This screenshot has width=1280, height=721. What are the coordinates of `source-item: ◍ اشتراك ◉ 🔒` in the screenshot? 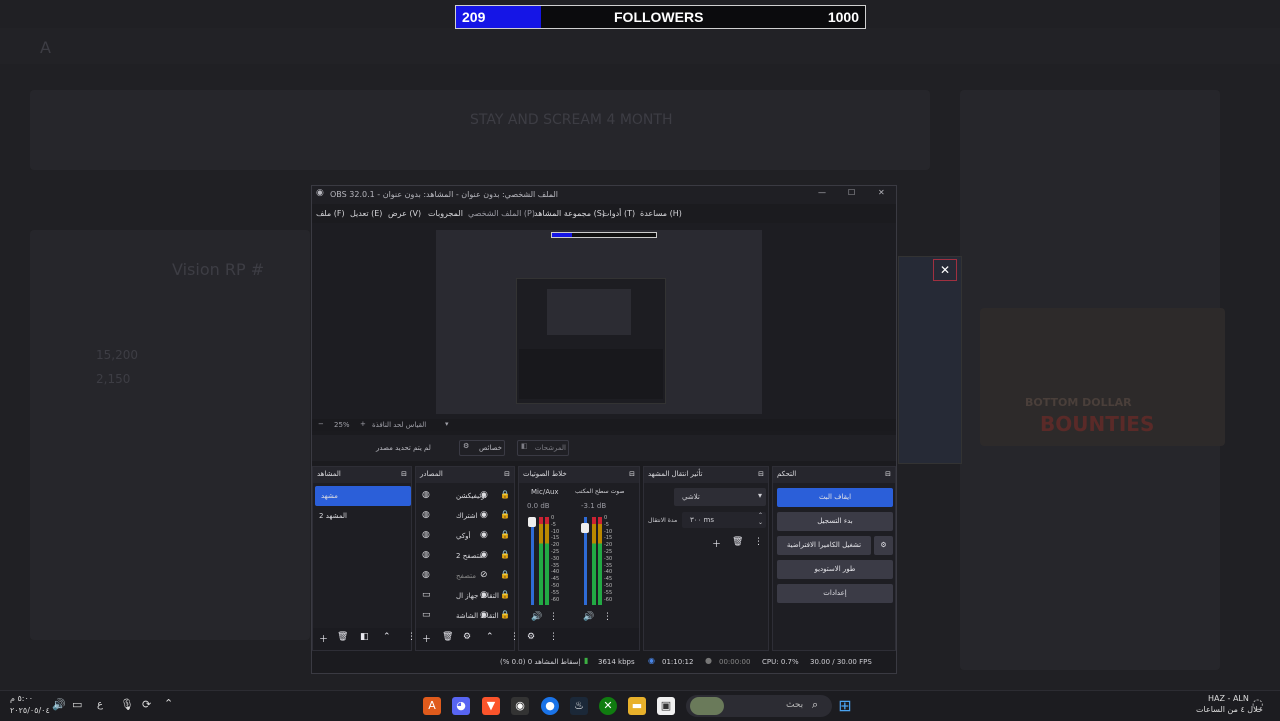 It's located at (465, 516).